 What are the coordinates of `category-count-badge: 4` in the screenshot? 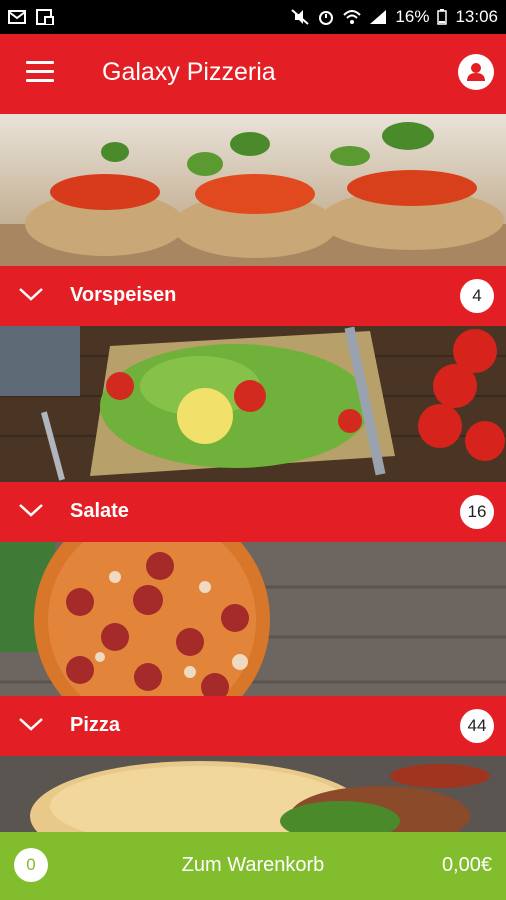 It's located at (477, 296).